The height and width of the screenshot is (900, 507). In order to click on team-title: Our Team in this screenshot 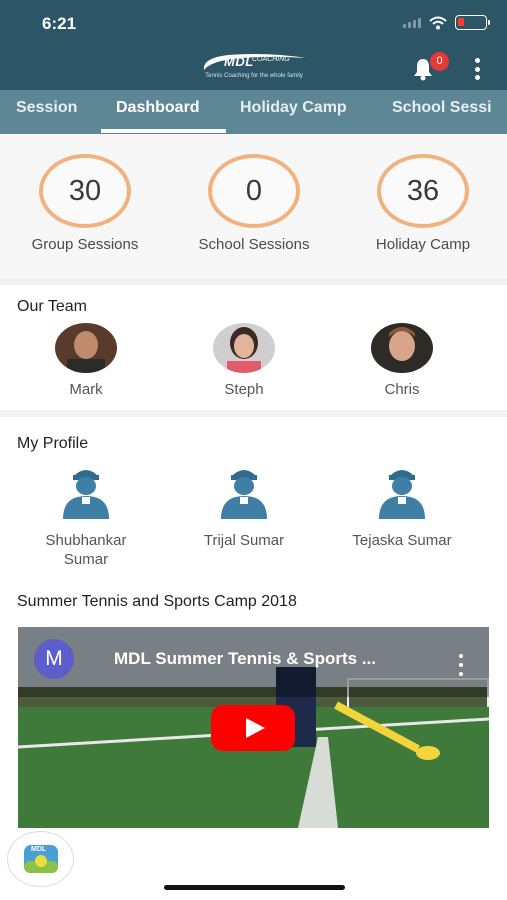, I will do `click(52, 306)`.